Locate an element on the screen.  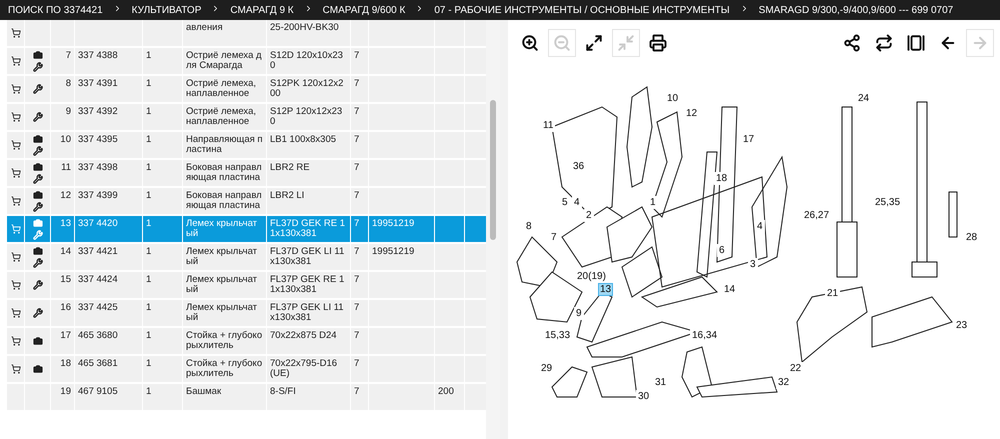
parts-table-row: 17 465 3680 1 Стойка + глубокорыхлитель 70x22x875 D24 7 is located at coordinates (246, 342).